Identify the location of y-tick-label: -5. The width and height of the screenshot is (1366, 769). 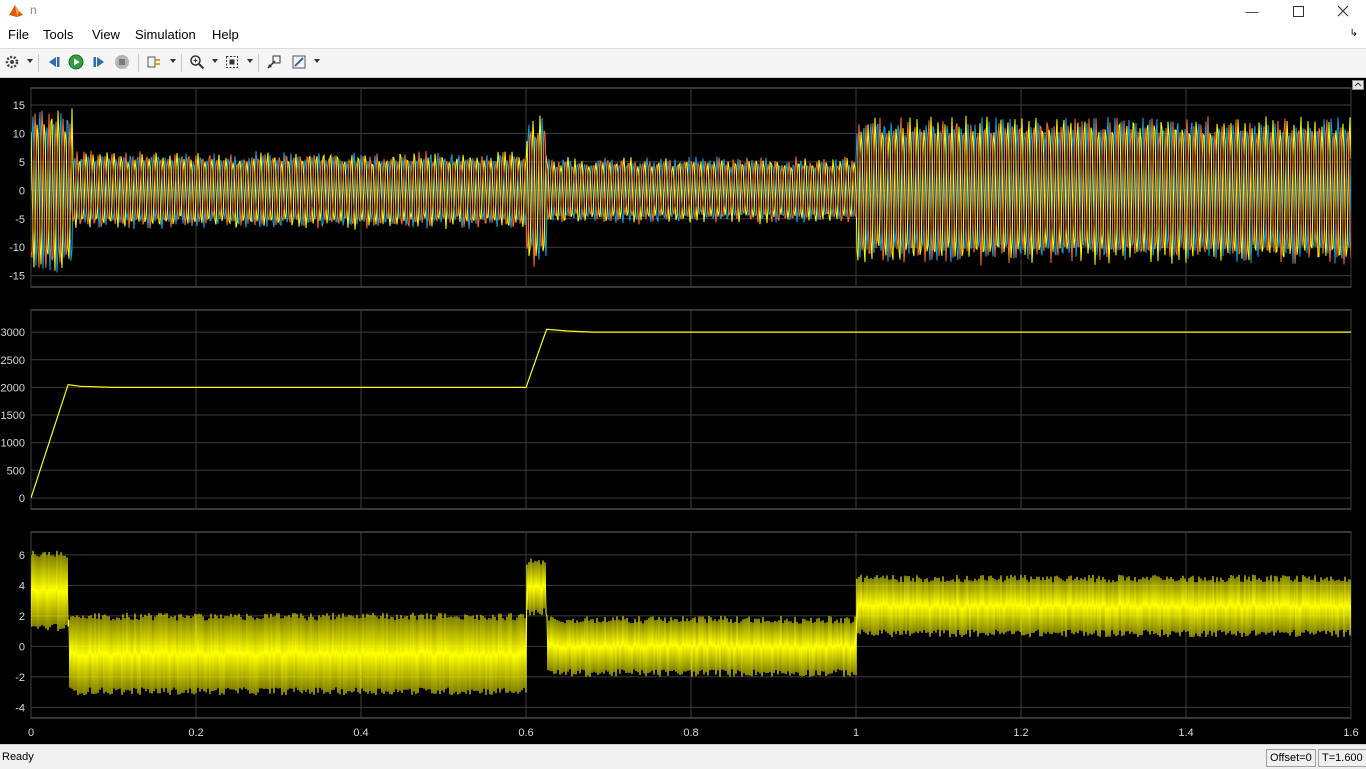
(20, 220).